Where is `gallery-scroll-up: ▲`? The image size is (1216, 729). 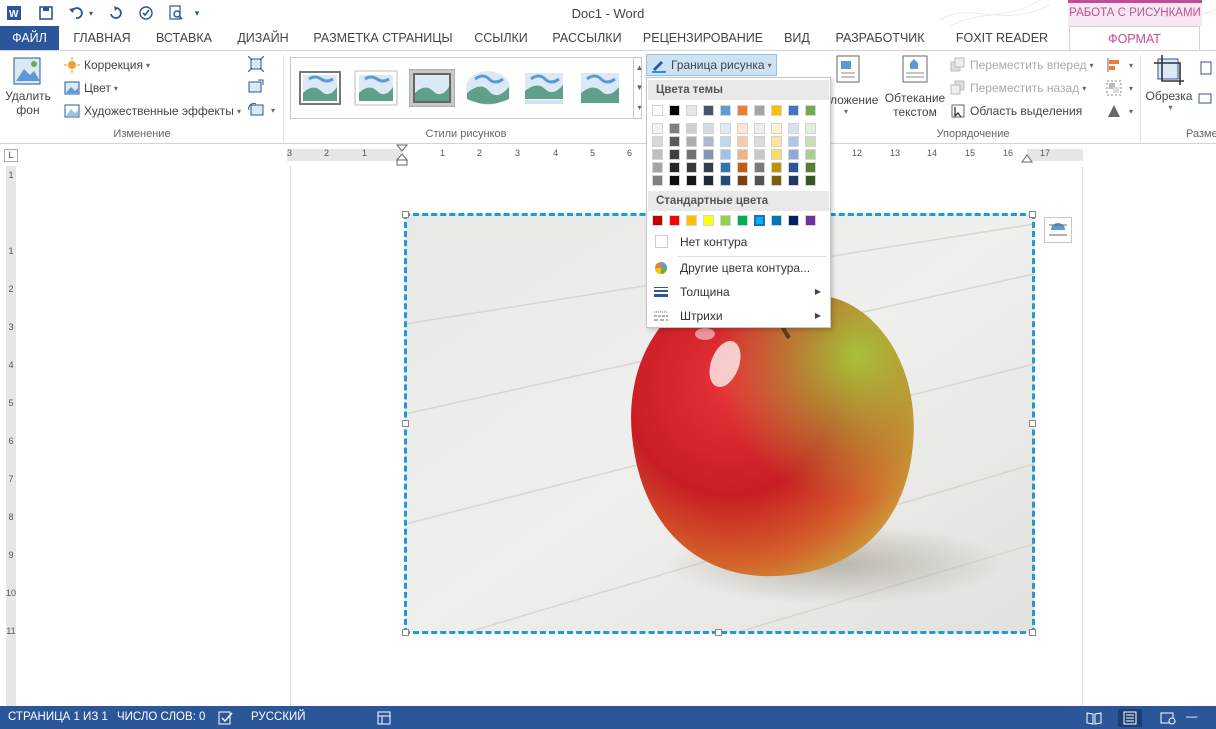 gallery-scroll-up: ▲ is located at coordinates (639, 68).